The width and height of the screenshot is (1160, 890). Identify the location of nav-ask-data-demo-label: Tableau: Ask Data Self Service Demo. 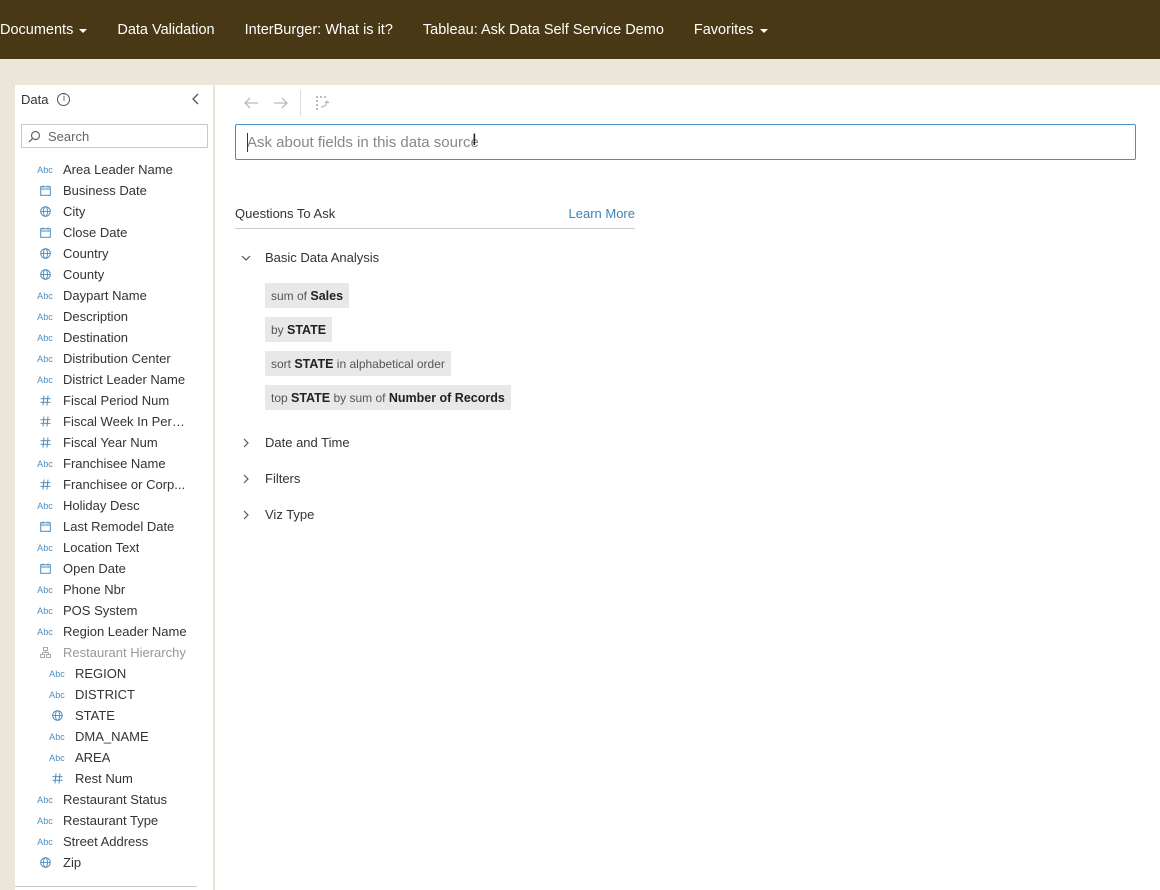
(543, 29).